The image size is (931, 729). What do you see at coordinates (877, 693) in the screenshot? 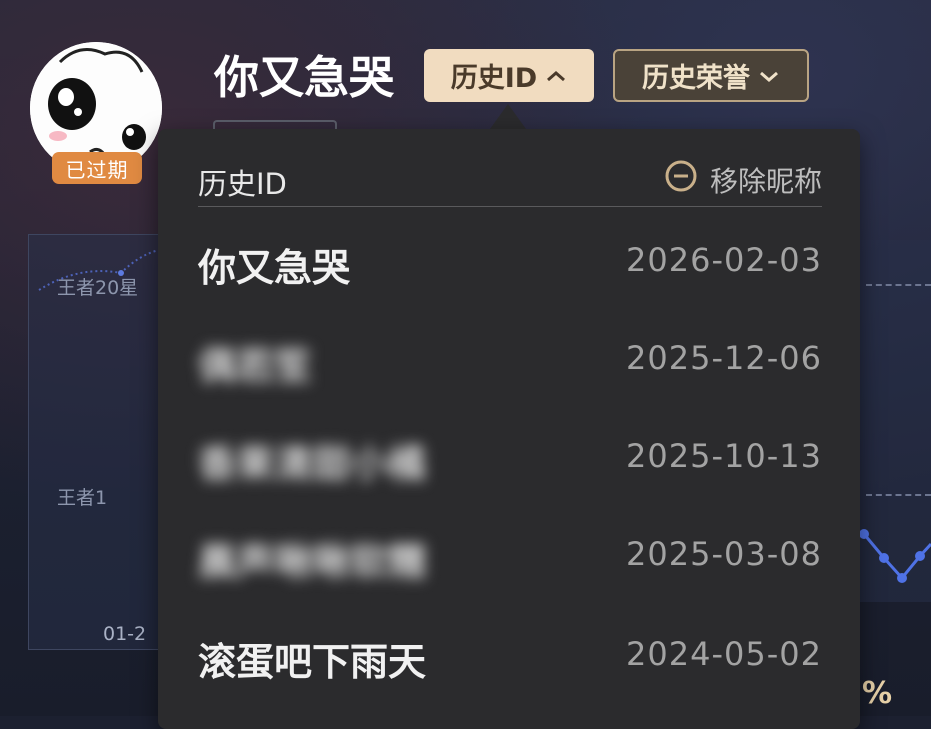
I see `percent-partial: %` at bounding box center [877, 693].